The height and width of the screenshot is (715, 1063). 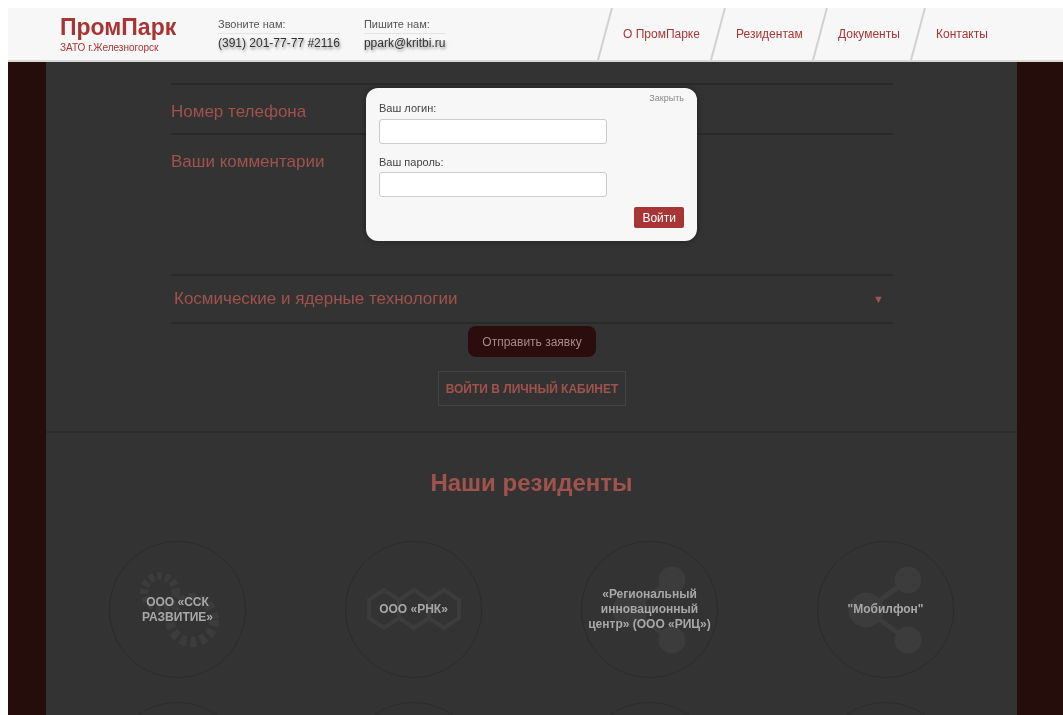 What do you see at coordinates (279, 43) in the screenshot?
I see `contact-value: (391) 201-77-77 #2116` at bounding box center [279, 43].